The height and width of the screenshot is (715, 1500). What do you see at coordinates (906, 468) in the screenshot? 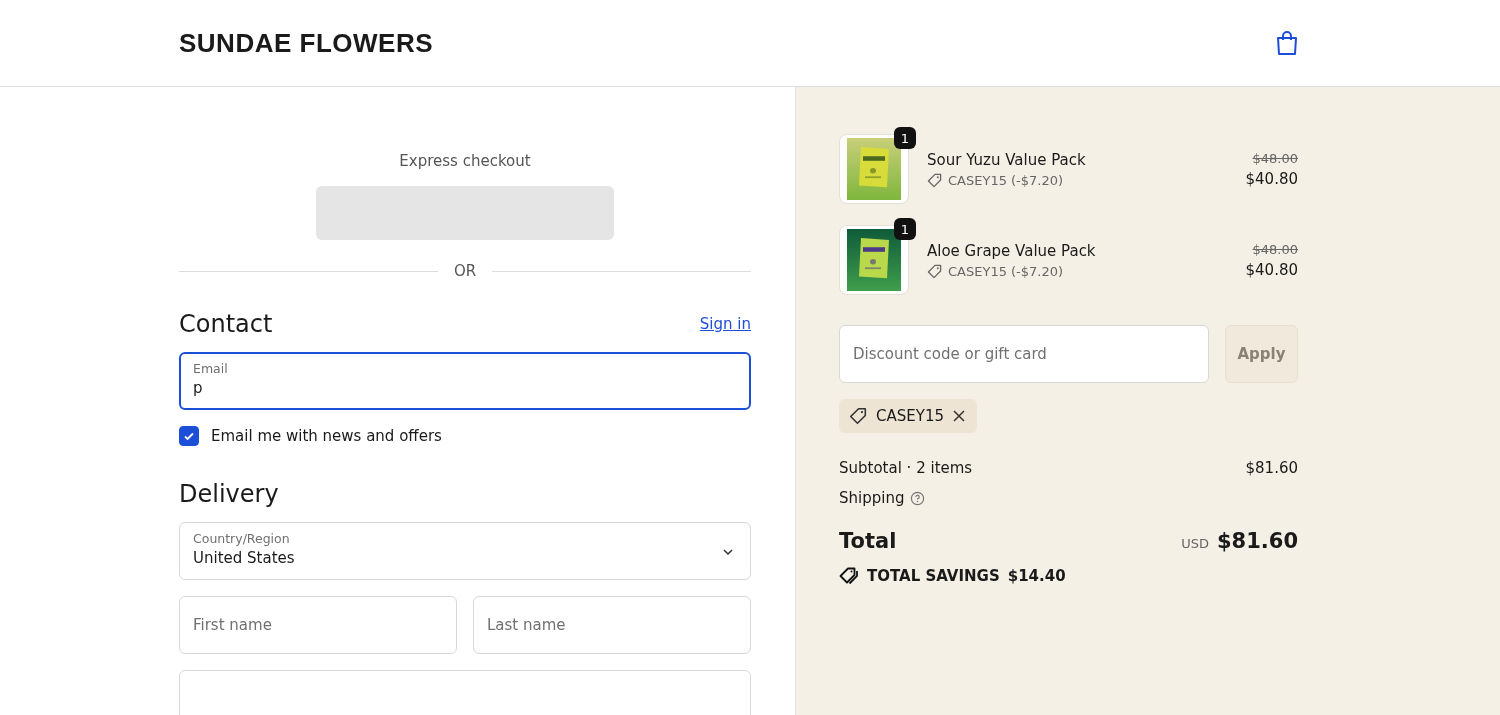
I see `subtotal-label: Subtotal · 2 items` at bounding box center [906, 468].